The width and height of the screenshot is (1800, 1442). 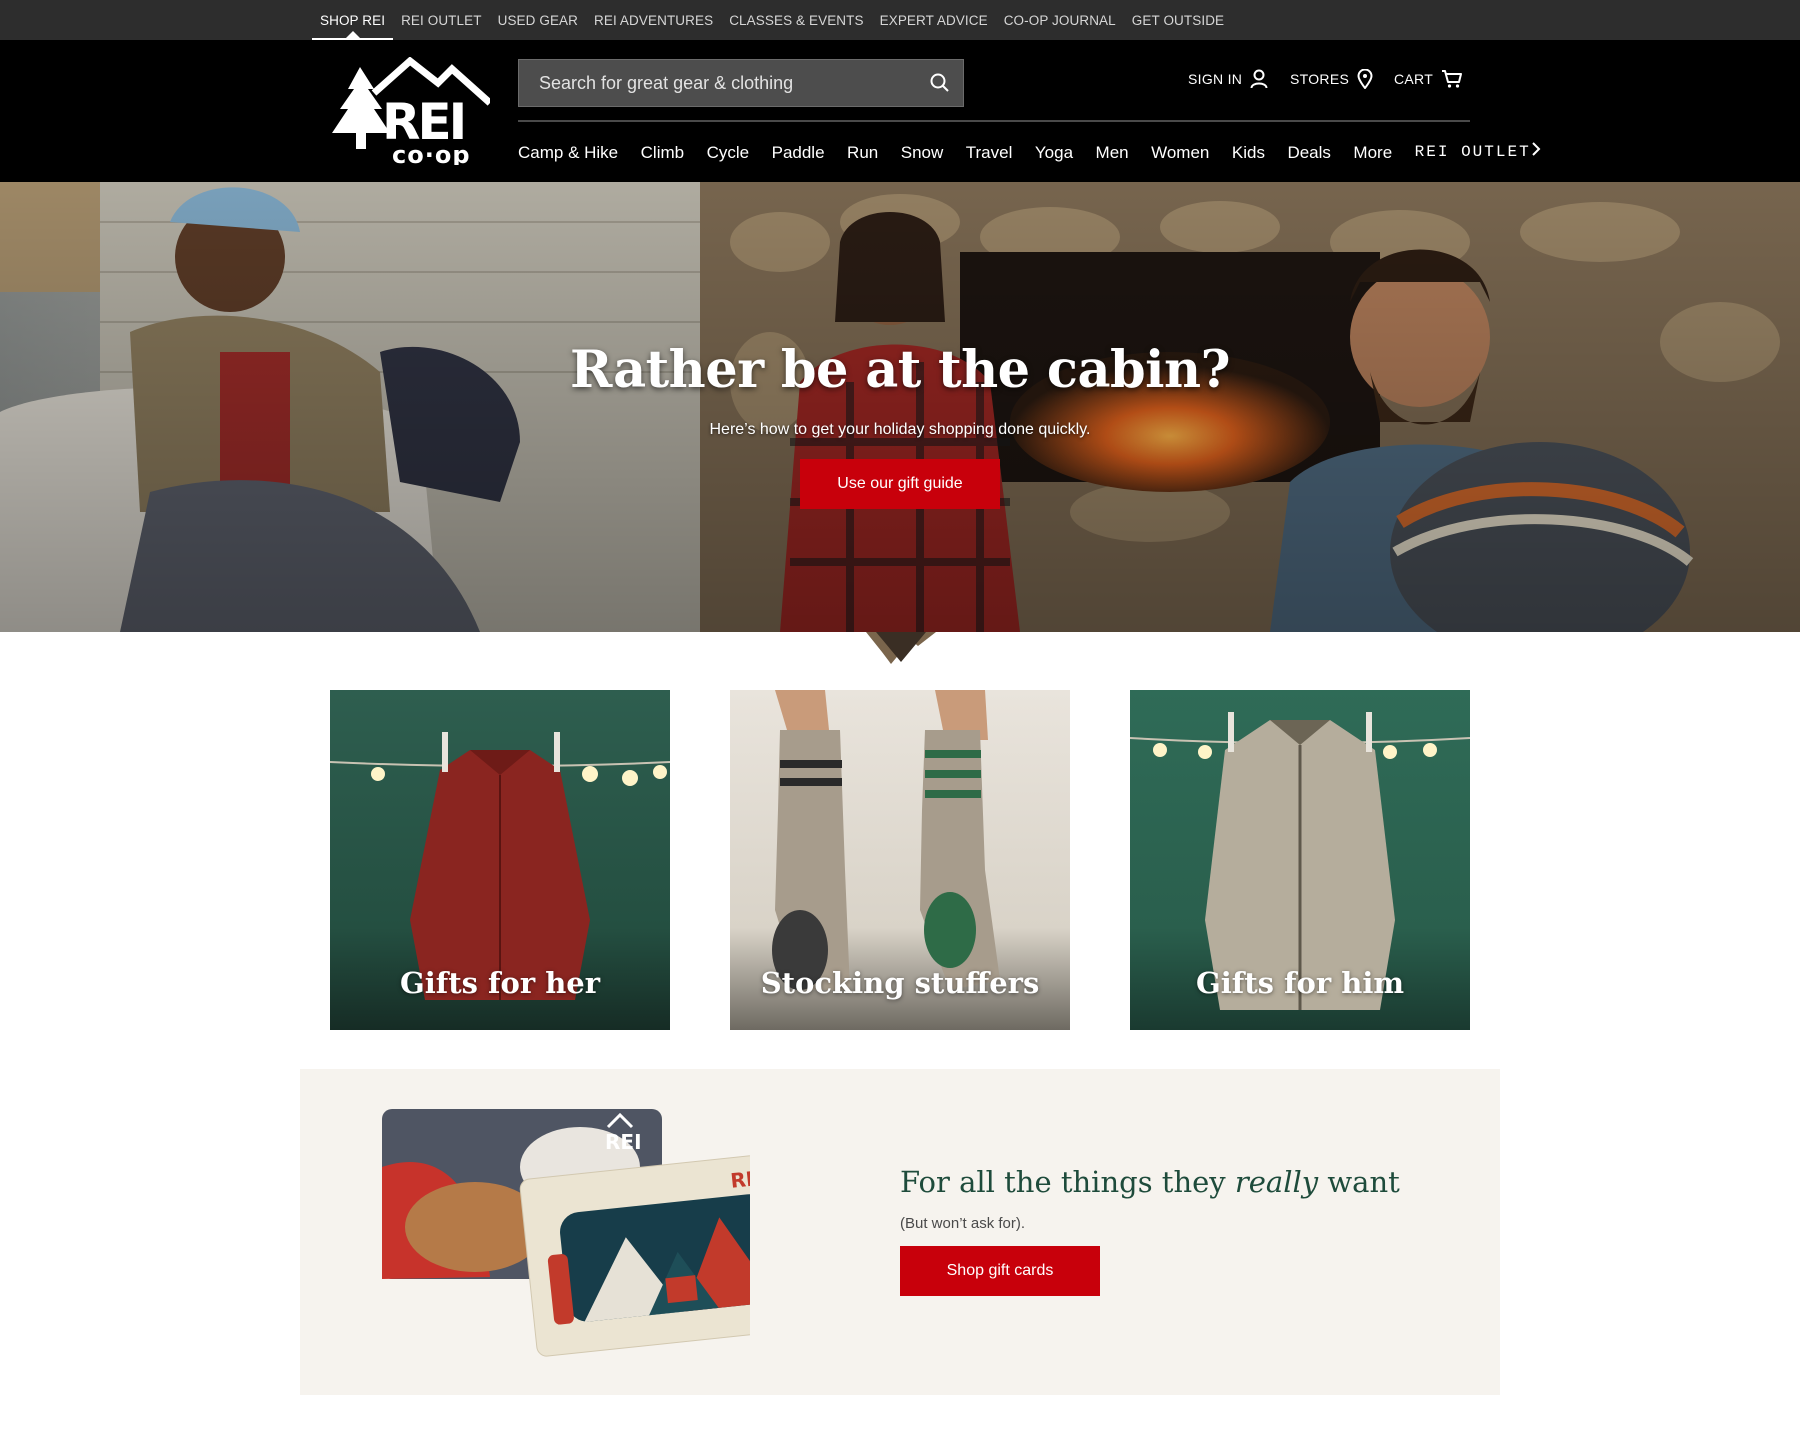 I want to click on sign-in-link: SIGN IN, so click(x=1228, y=79).